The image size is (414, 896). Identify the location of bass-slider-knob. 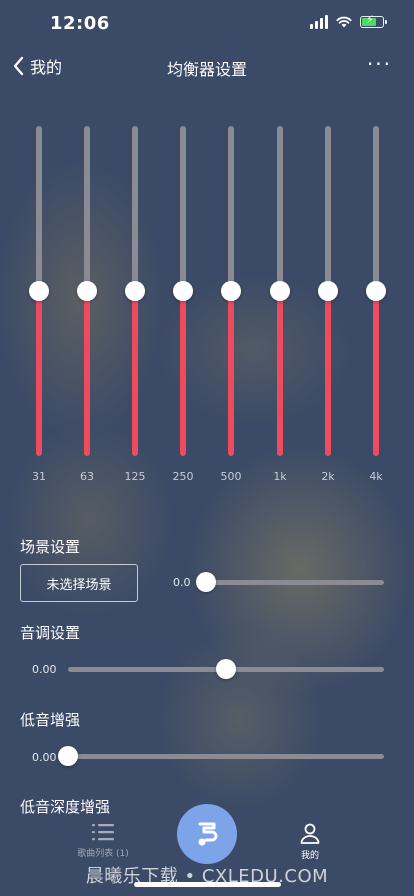
(68, 756).